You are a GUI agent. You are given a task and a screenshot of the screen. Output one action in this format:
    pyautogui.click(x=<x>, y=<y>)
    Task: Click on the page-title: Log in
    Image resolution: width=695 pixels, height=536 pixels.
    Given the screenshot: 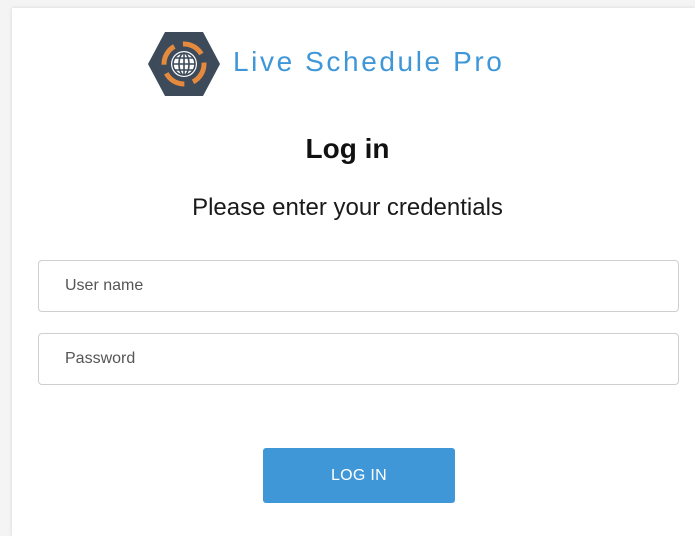 What is the action you would take?
    pyautogui.click(x=347, y=148)
    